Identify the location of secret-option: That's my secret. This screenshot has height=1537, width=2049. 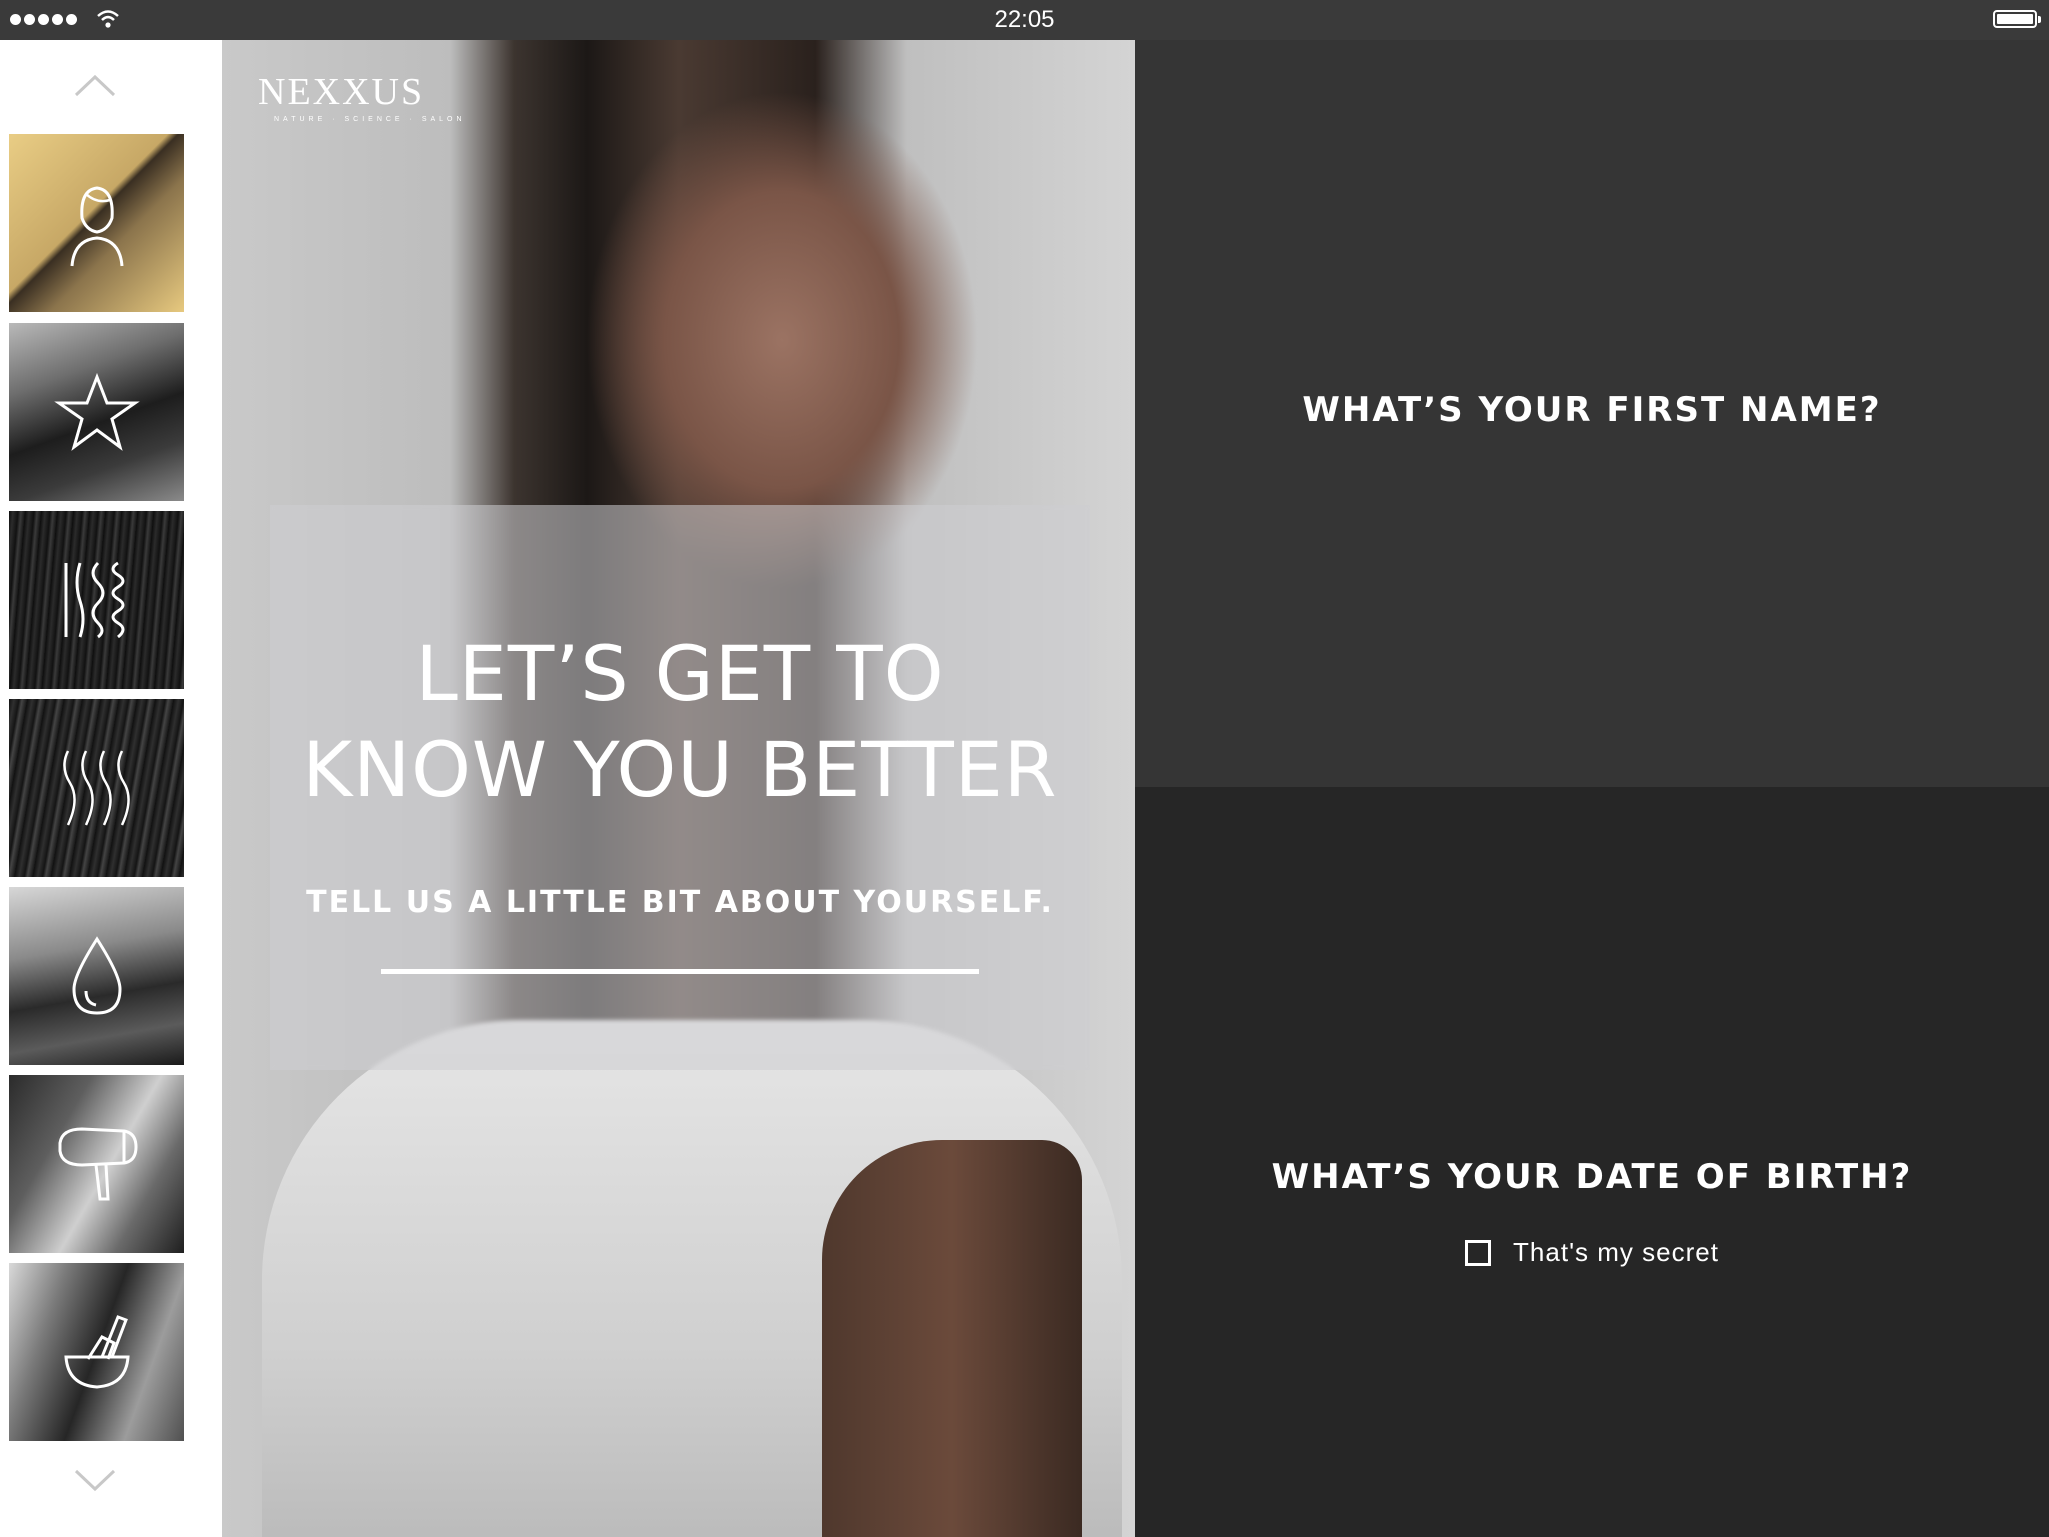
(1592, 1252).